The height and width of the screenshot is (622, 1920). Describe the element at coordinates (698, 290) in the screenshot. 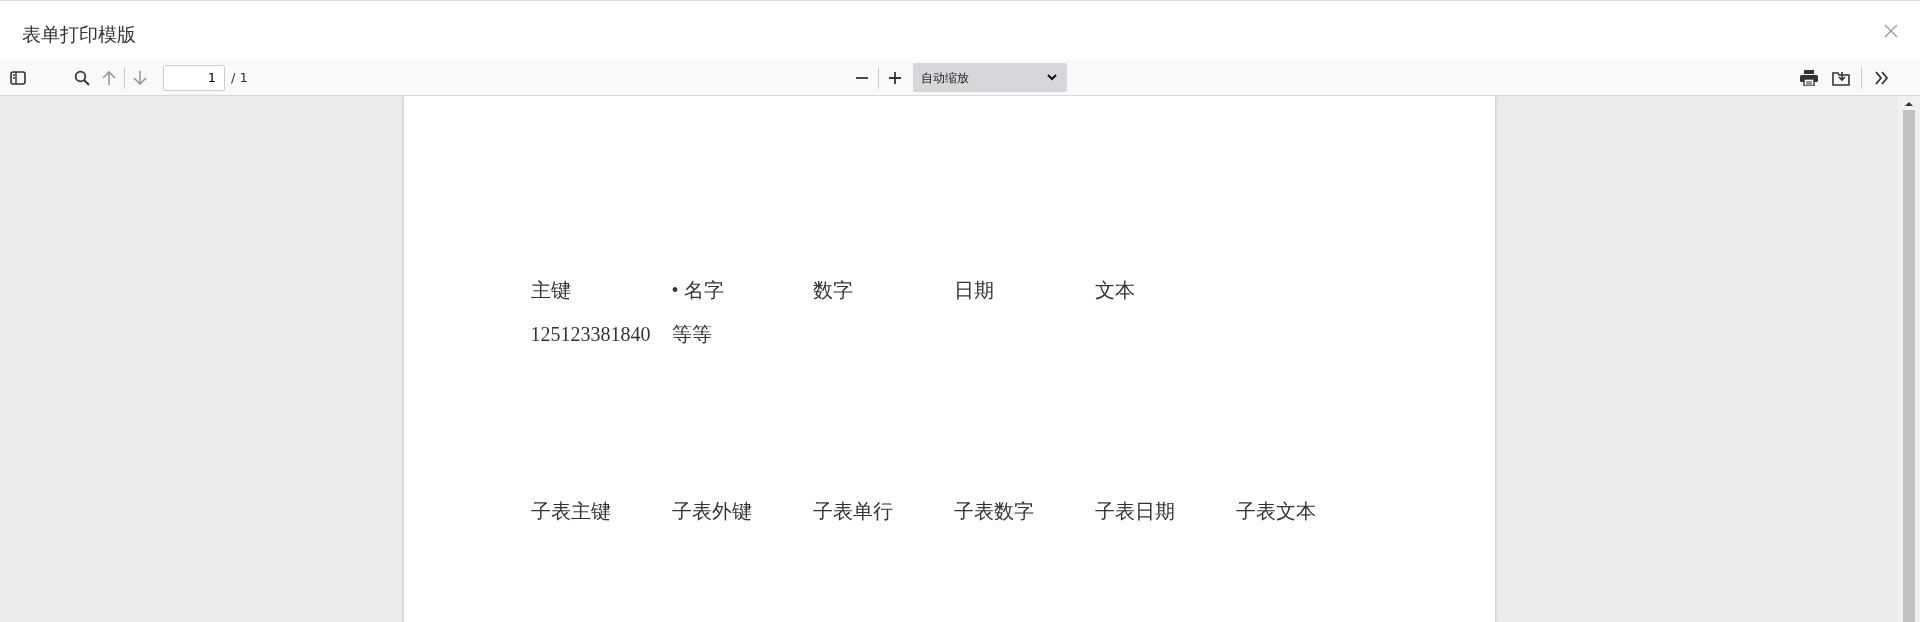

I see `table-cell-text: • 名字` at that location.